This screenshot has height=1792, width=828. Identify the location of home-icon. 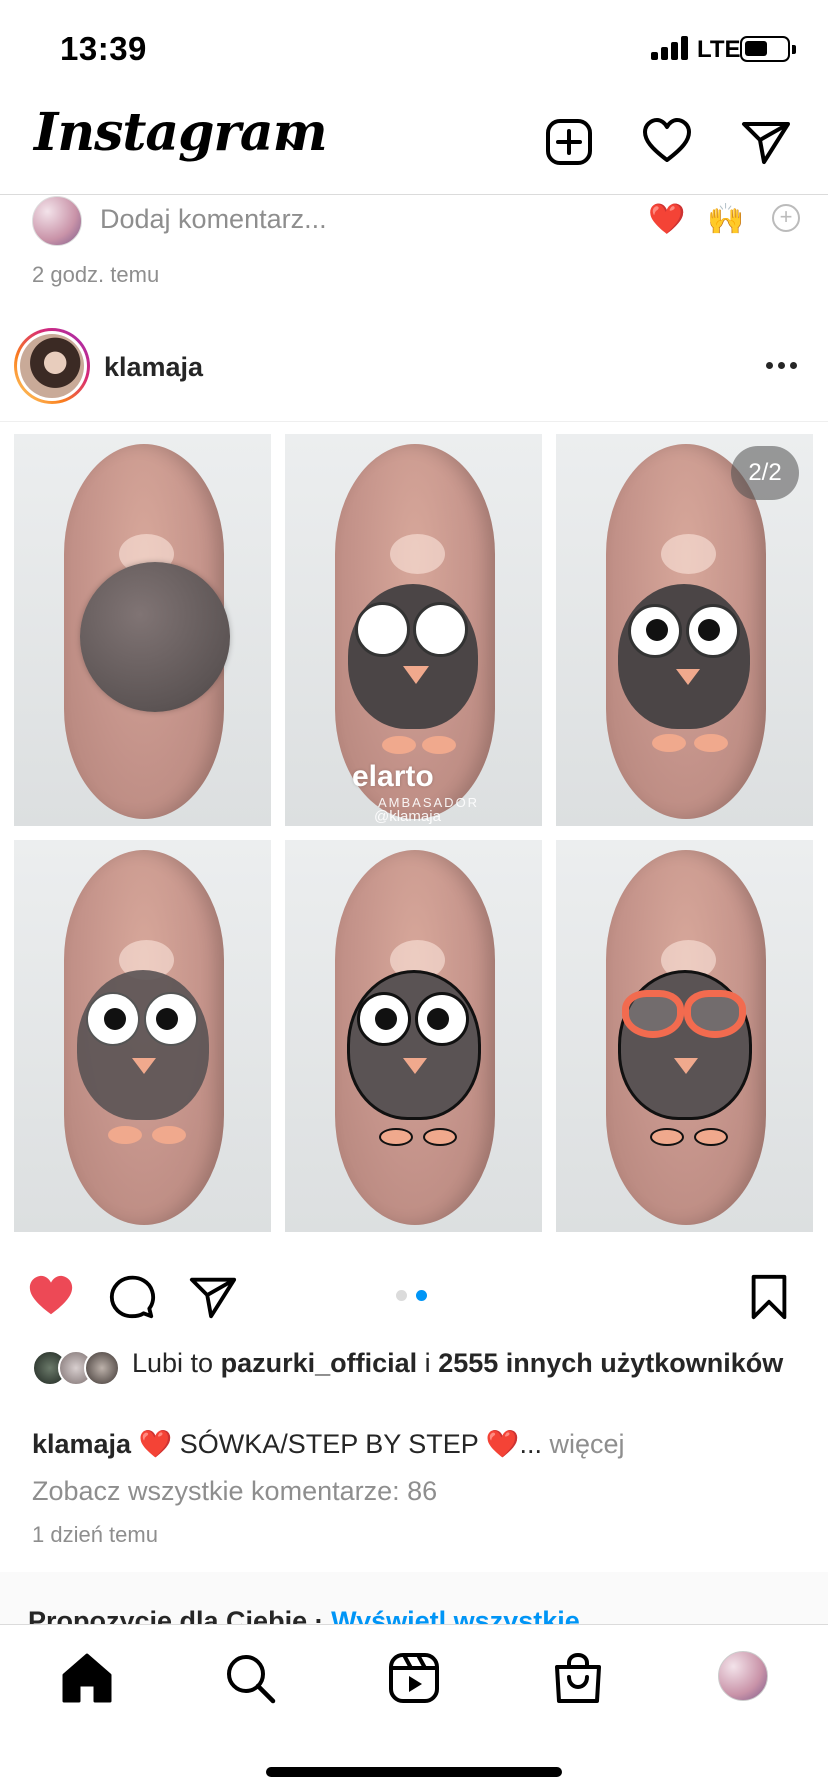
(87, 1678).